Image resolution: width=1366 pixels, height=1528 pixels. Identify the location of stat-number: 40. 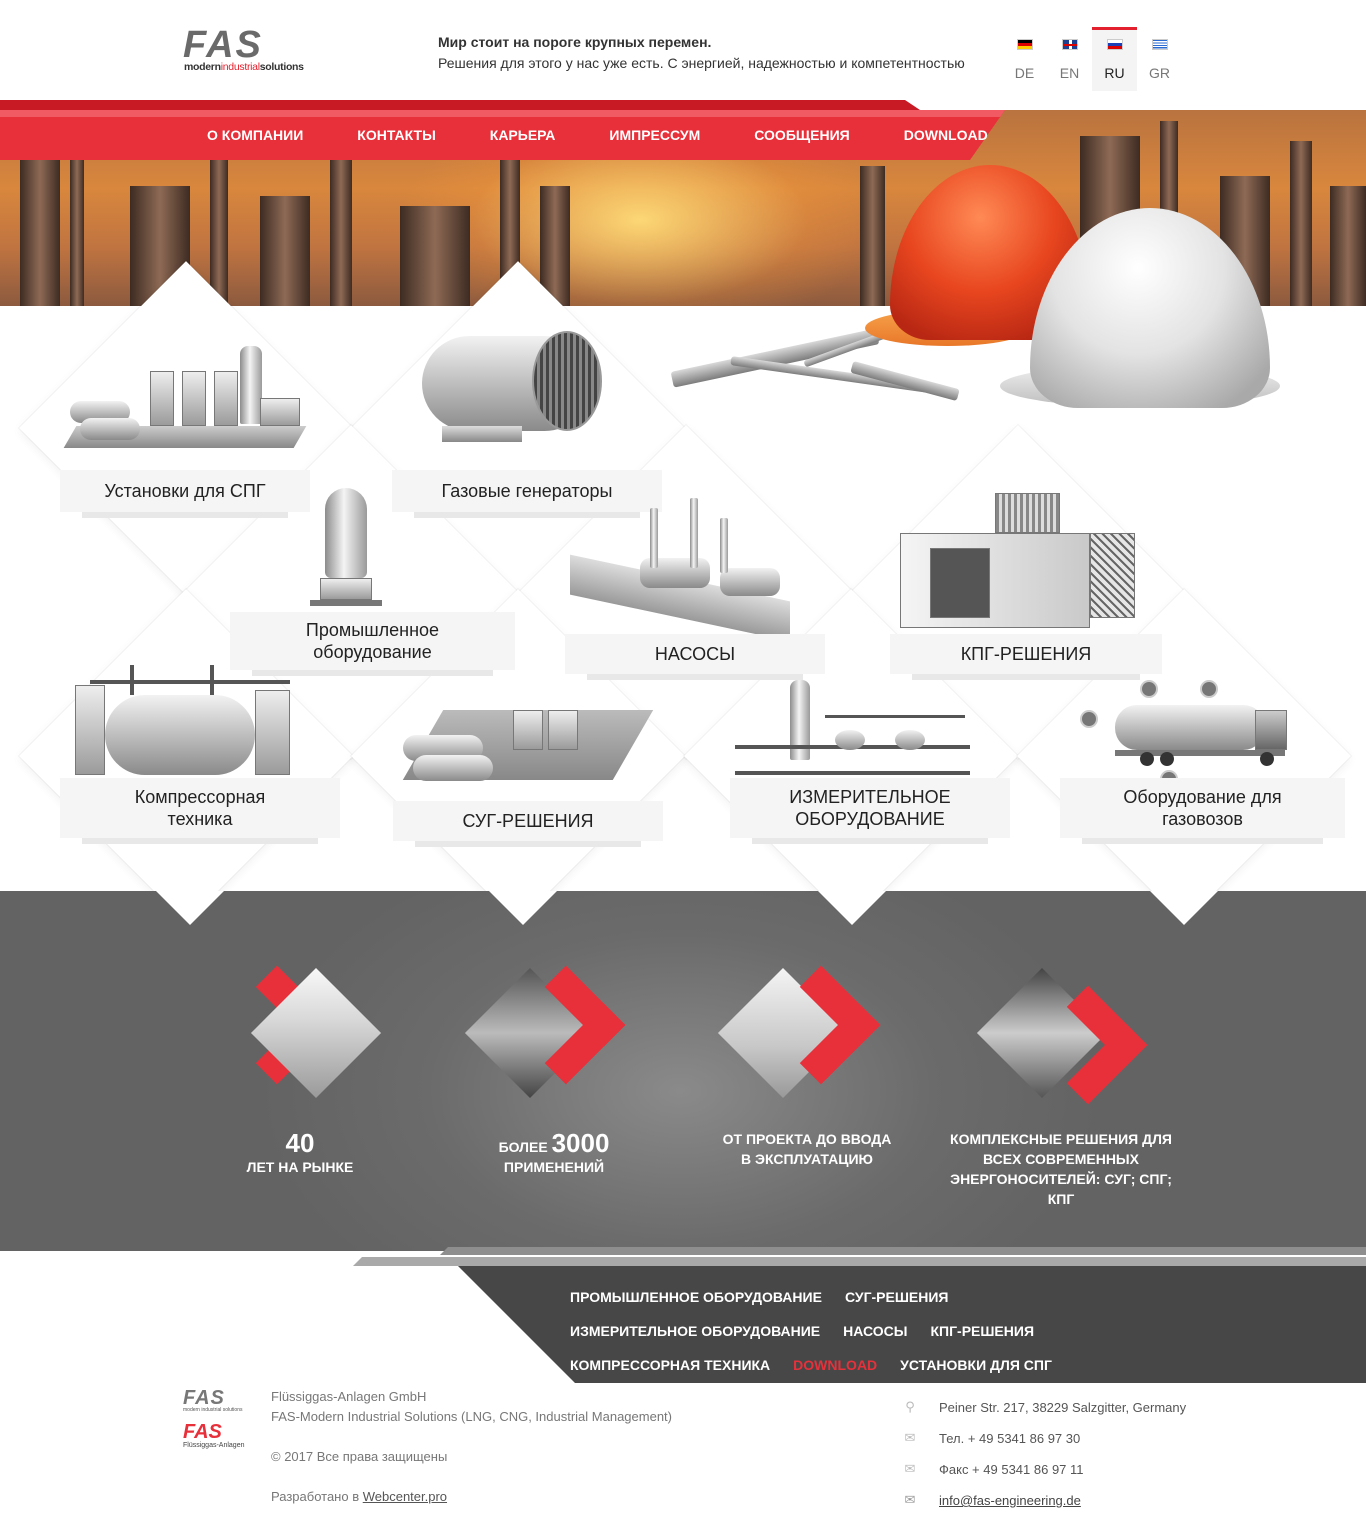
(300, 1143).